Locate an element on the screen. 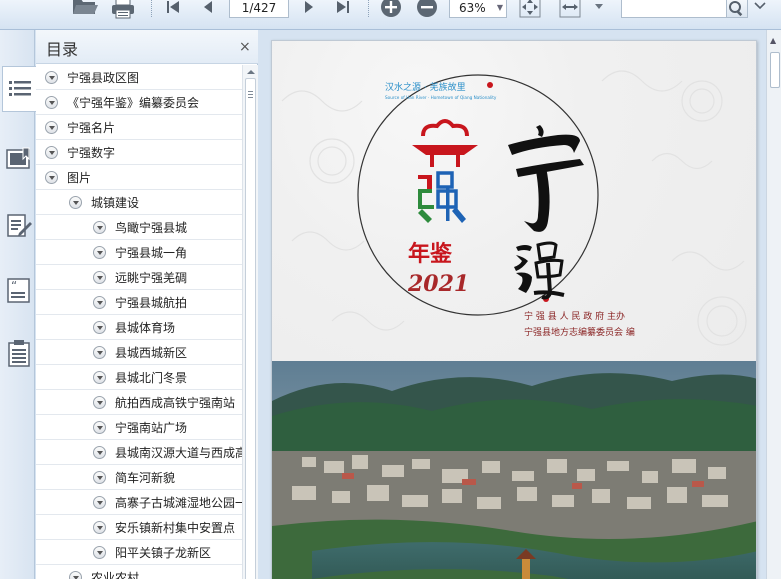  dropdown-icon is located at coordinates (599, 7).